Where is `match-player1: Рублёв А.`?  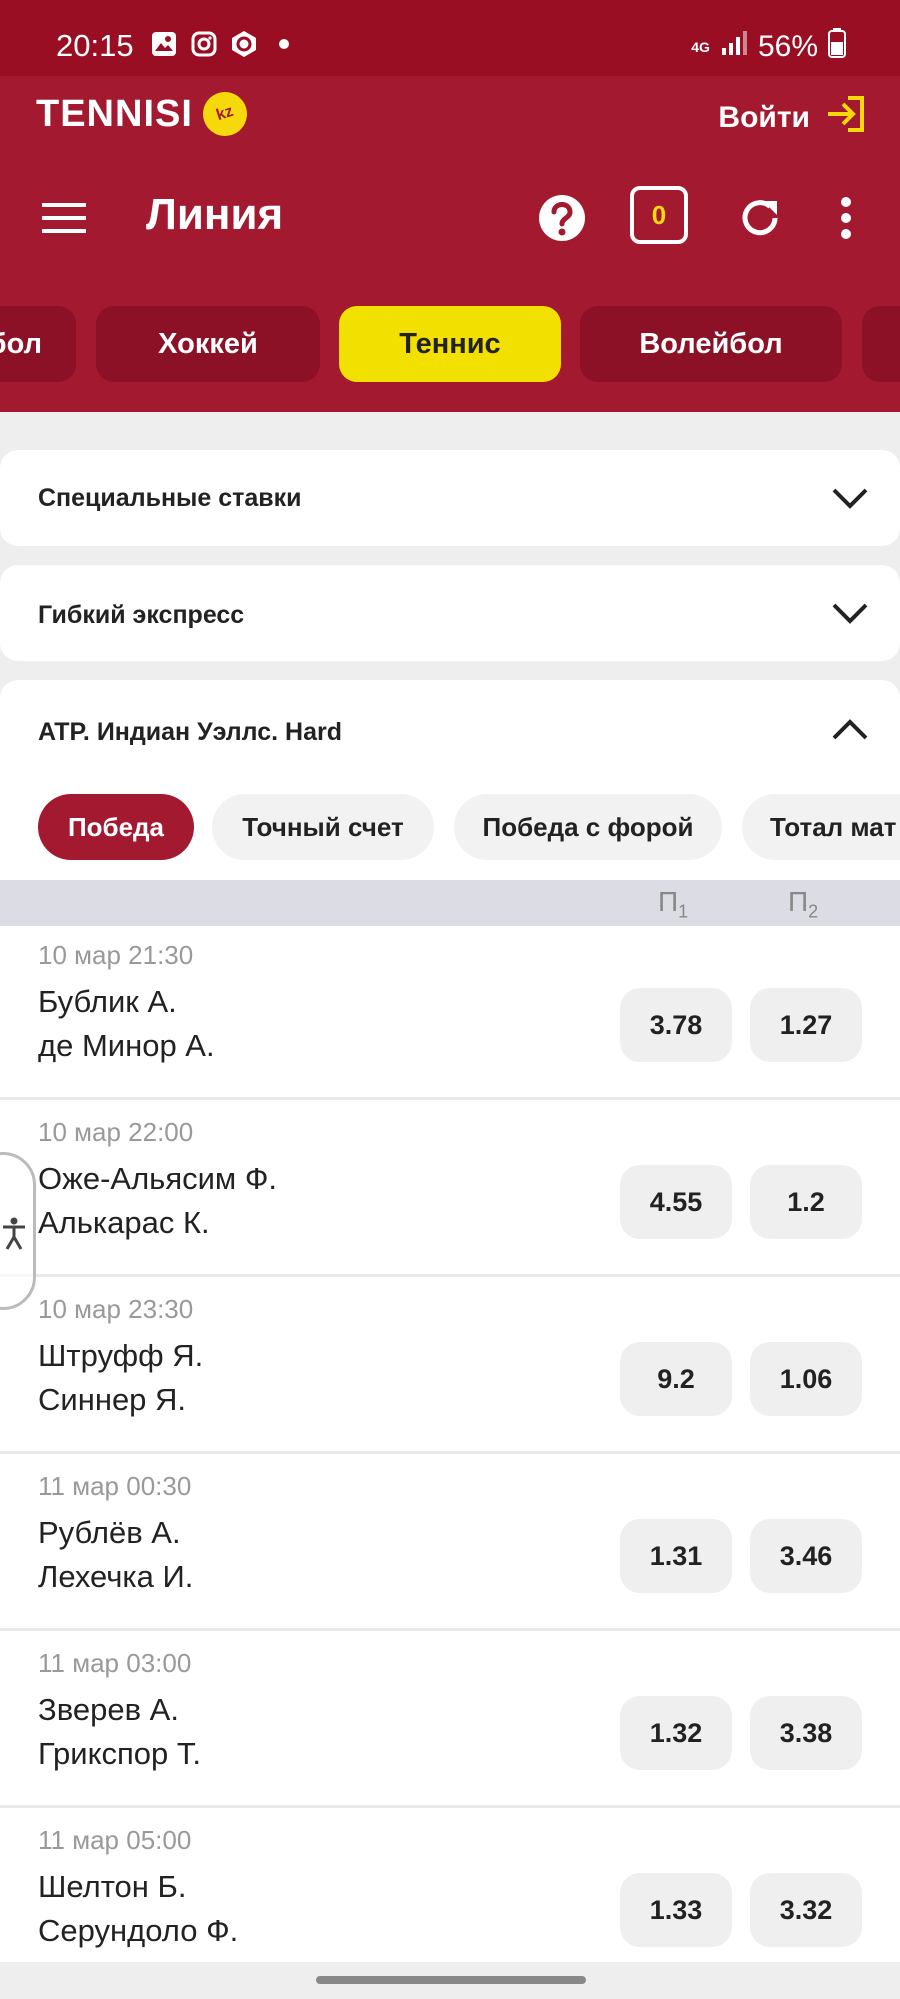 match-player1: Рублёв А. is located at coordinates (109, 1532).